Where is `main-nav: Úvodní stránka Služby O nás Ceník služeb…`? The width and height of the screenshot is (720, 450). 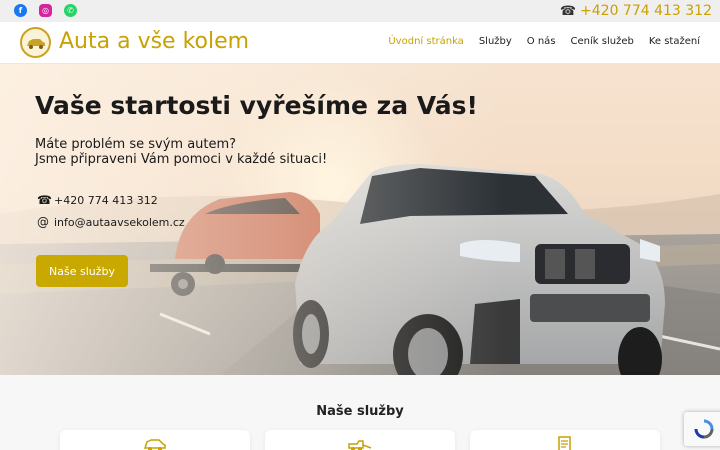 main-nav: Úvodní stránka Služby O nás Ceník služeb… is located at coordinates (544, 41).